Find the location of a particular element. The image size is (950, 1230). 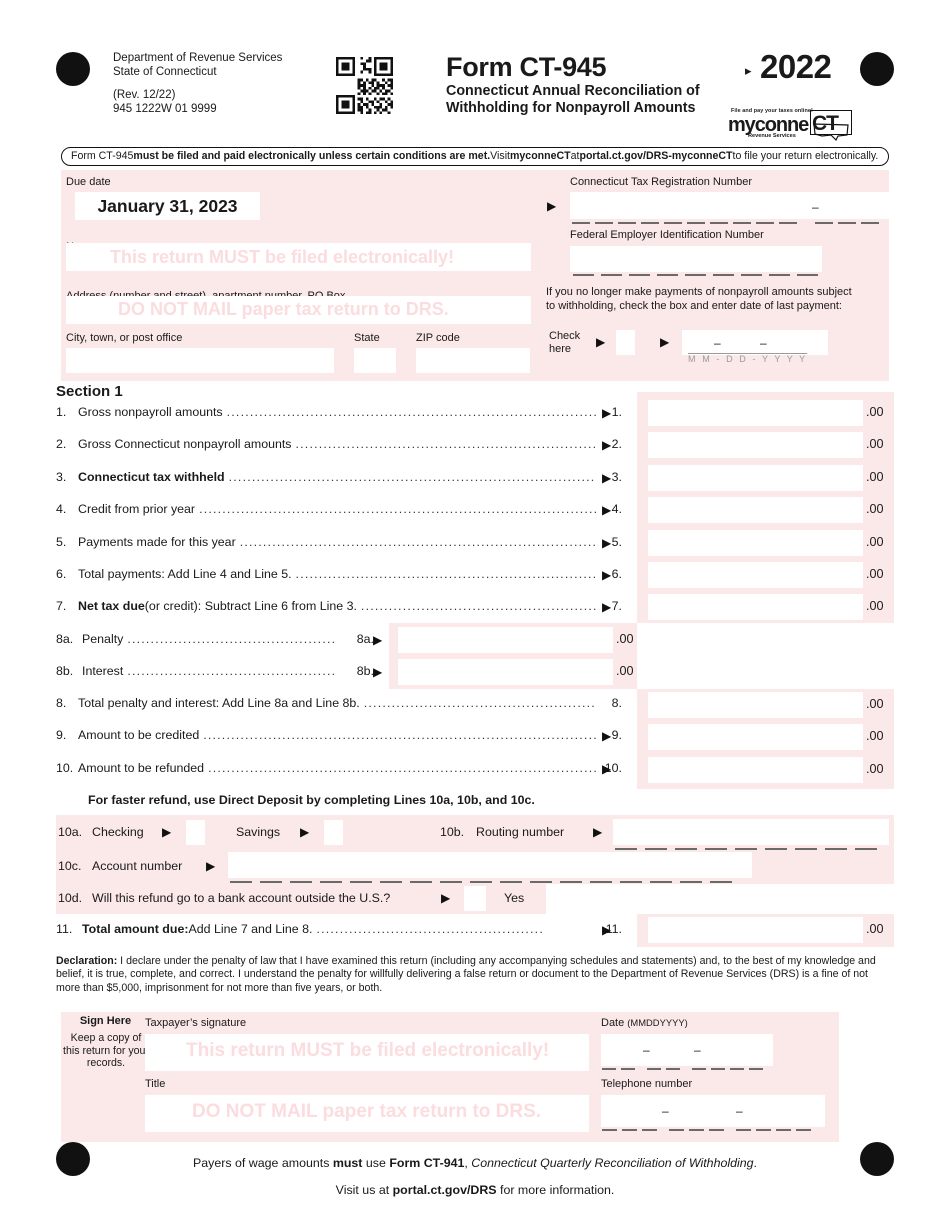

routing-number-input is located at coordinates (751, 832).